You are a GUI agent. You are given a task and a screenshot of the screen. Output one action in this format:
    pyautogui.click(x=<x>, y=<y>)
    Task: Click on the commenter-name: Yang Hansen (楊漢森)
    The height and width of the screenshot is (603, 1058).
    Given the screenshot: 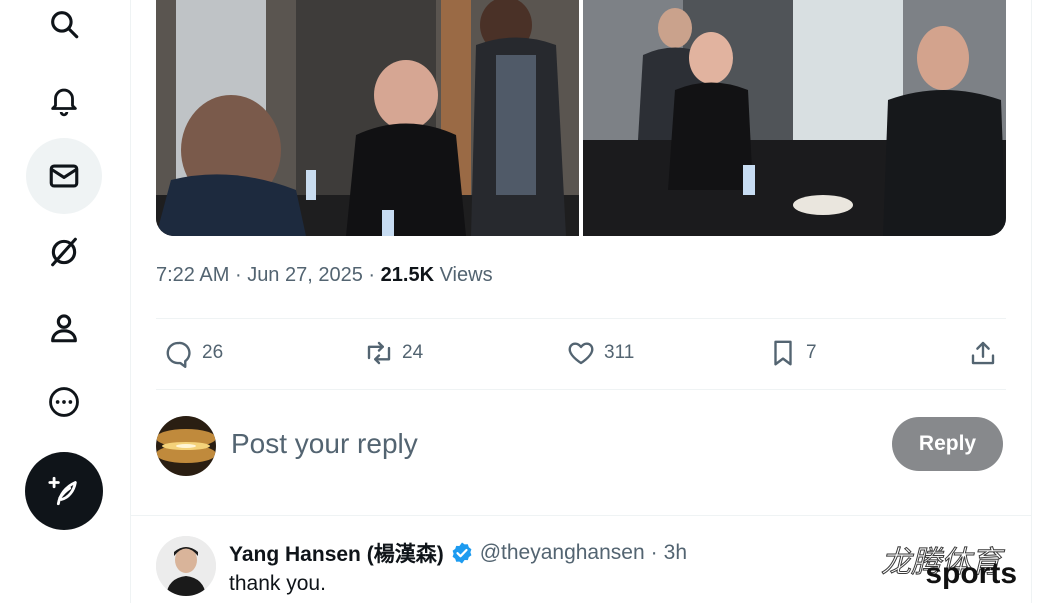 What is the action you would take?
    pyautogui.click(x=336, y=553)
    